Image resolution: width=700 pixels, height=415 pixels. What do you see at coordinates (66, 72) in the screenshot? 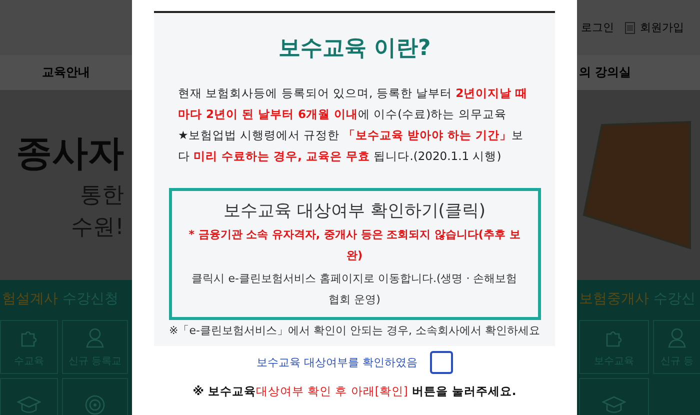
I see `nav-menu-item: 교육안내` at bounding box center [66, 72].